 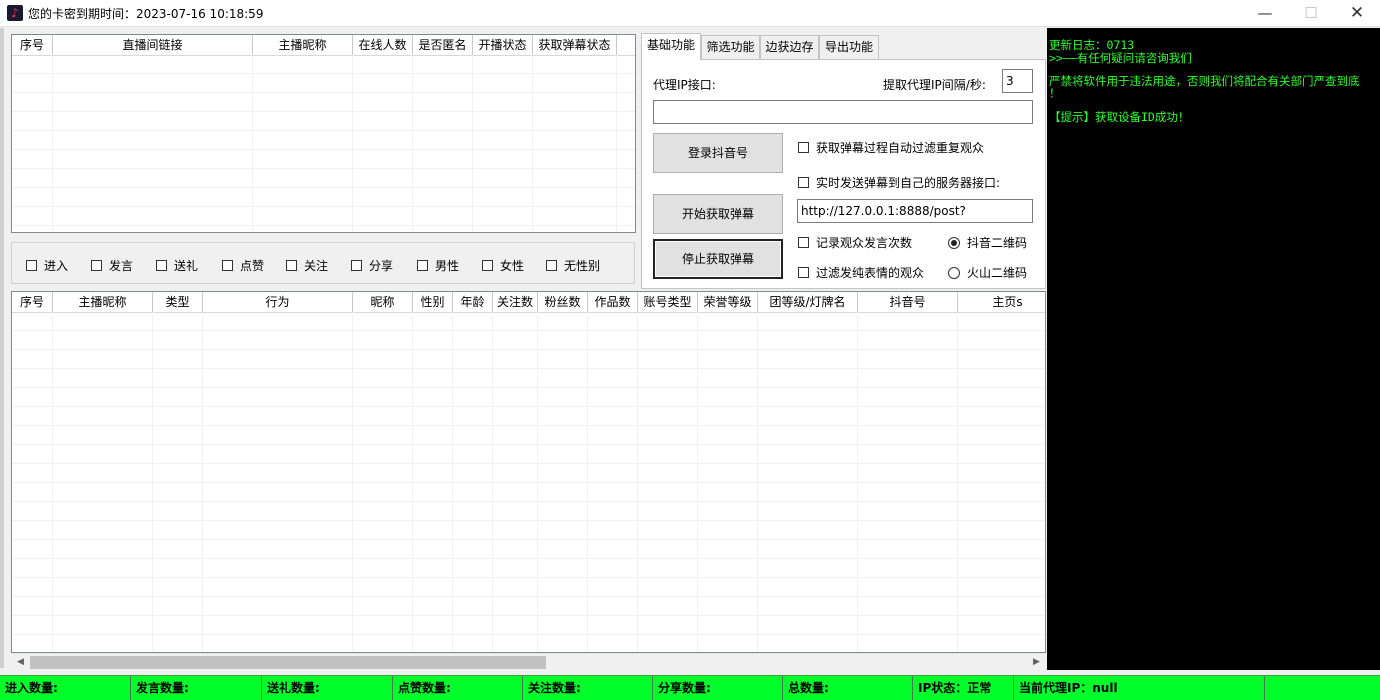 What do you see at coordinates (668, 302) in the screenshot?
I see `column-header: 账号类型` at bounding box center [668, 302].